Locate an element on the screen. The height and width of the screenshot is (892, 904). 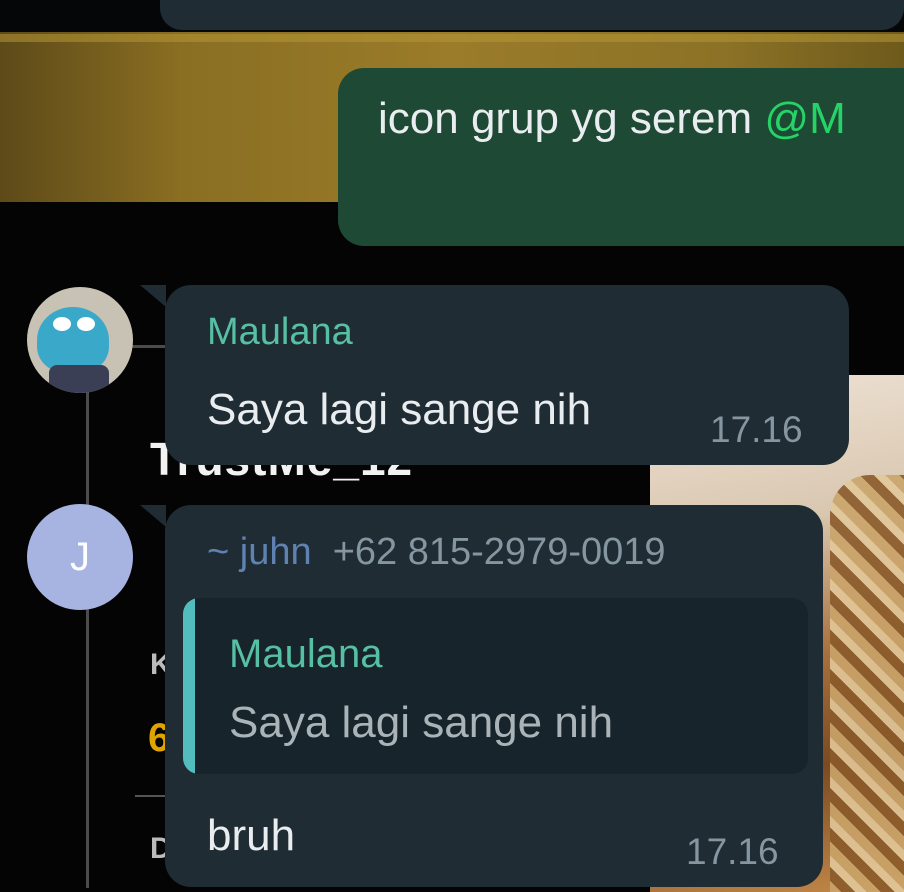
sender-phone: +62 815-2979-0019 is located at coordinates (499, 552).